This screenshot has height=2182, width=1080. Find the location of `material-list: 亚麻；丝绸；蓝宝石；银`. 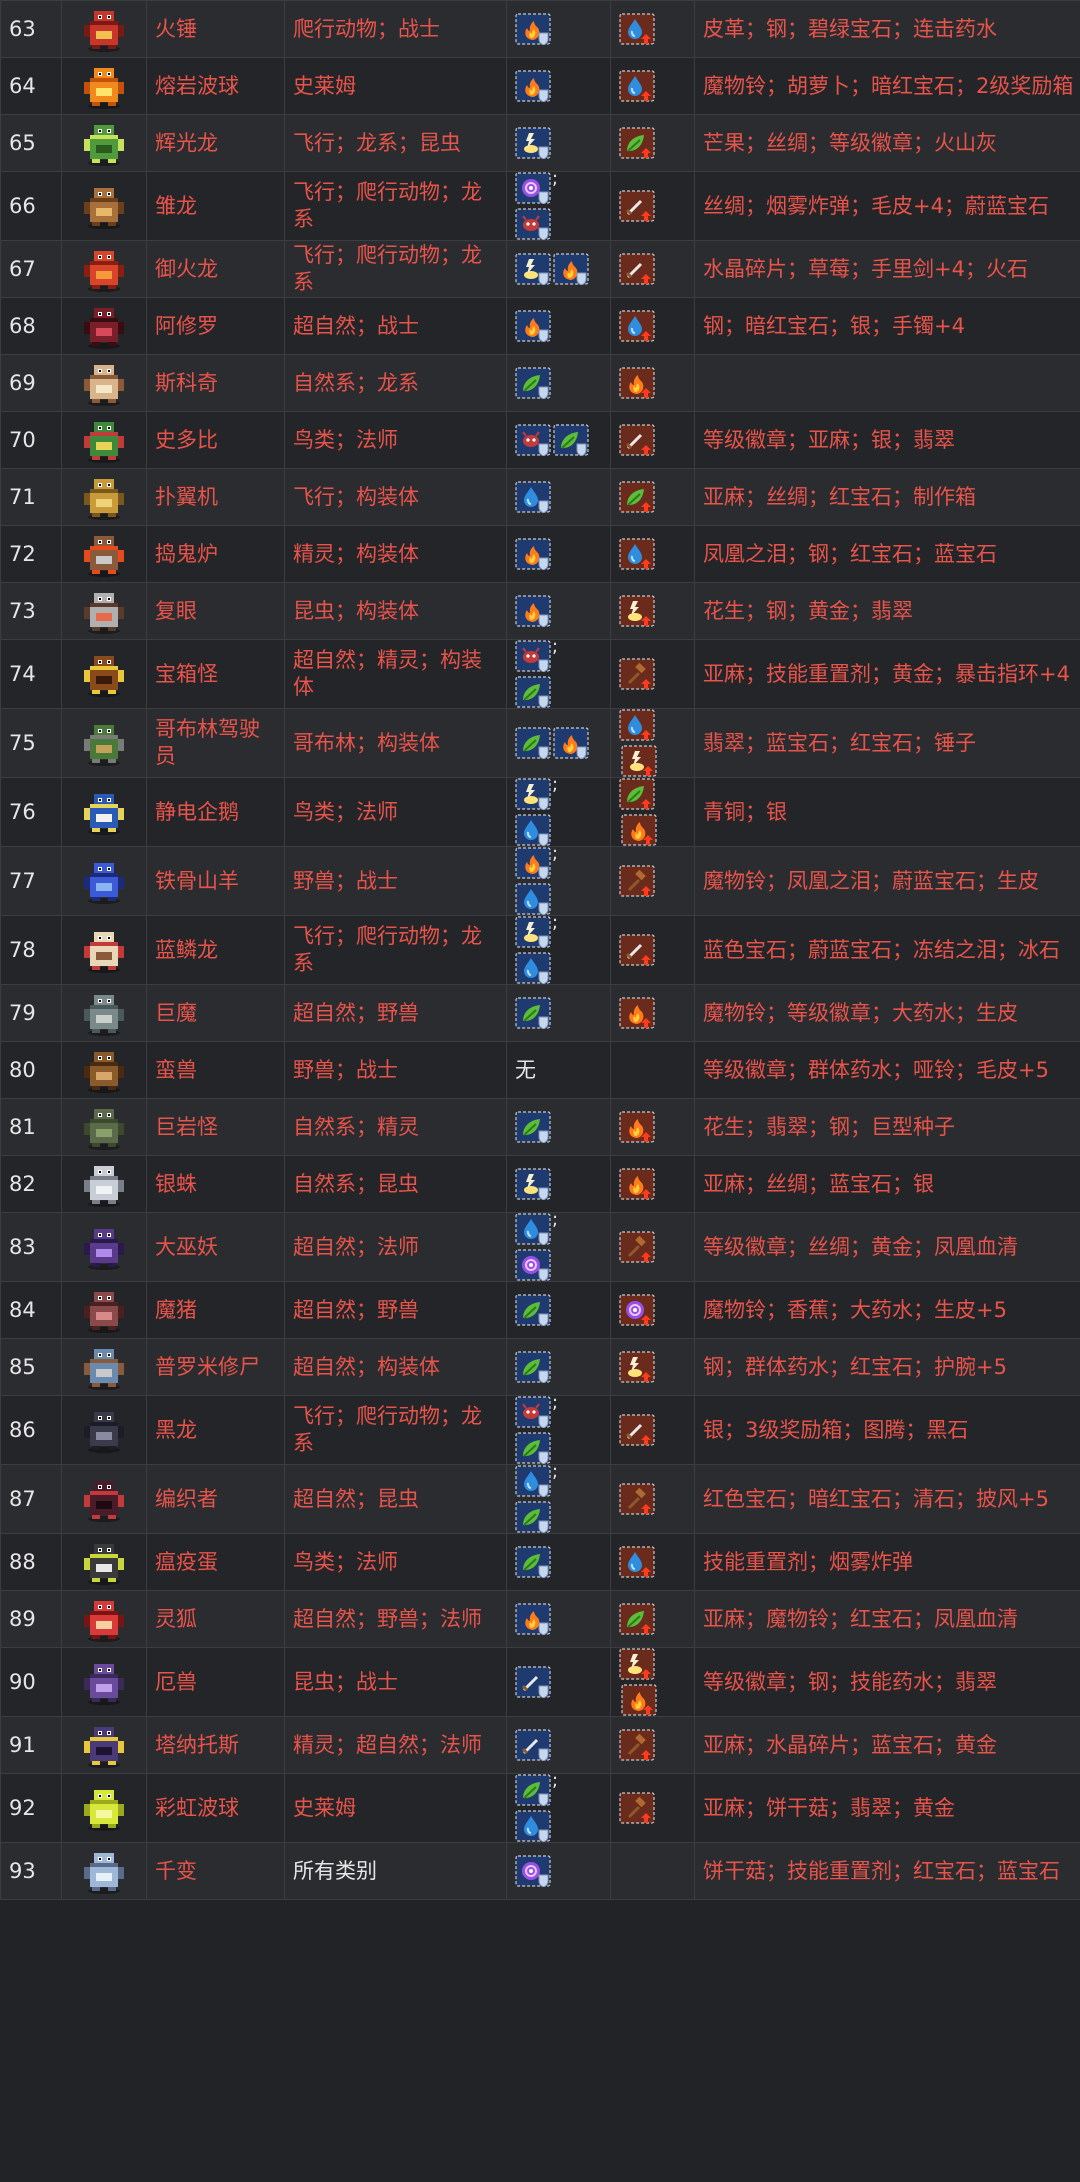

material-list: 亚麻；丝绸；蓝宝石；银 is located at coordinates (887, 1184).